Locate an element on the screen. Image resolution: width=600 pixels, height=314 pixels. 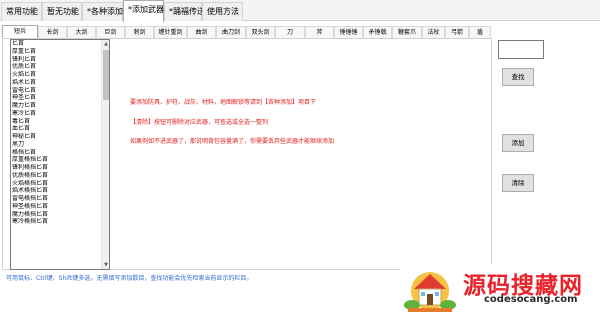
list-item: 神圣格挡匕首 is located at coordinates (60, 207).